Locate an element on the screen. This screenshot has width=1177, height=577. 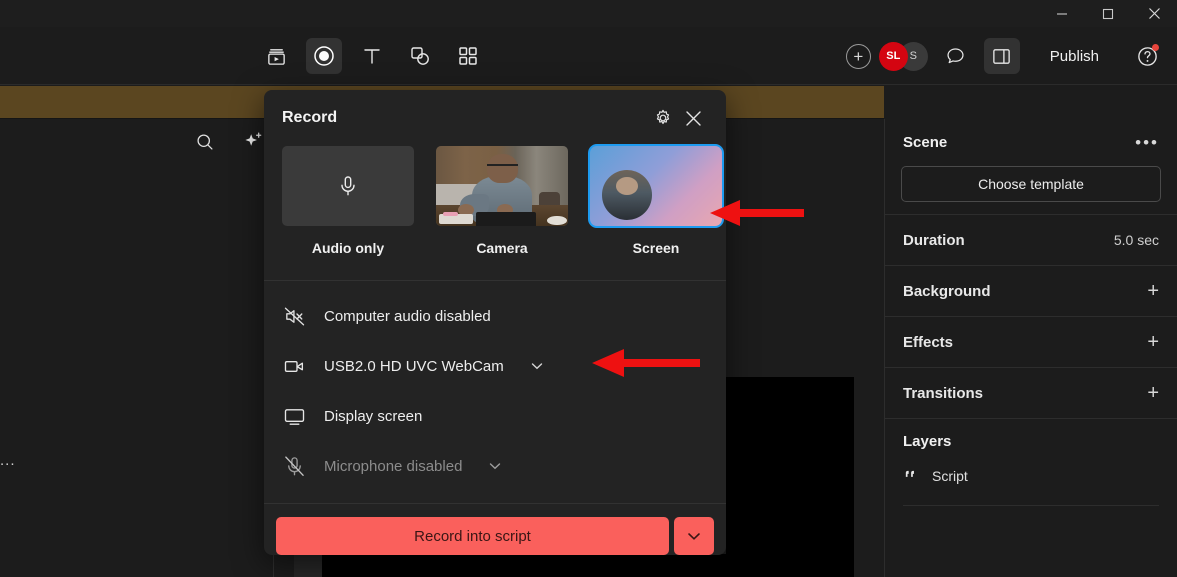
camera-thumbnail is located at coordinates (502, 186).